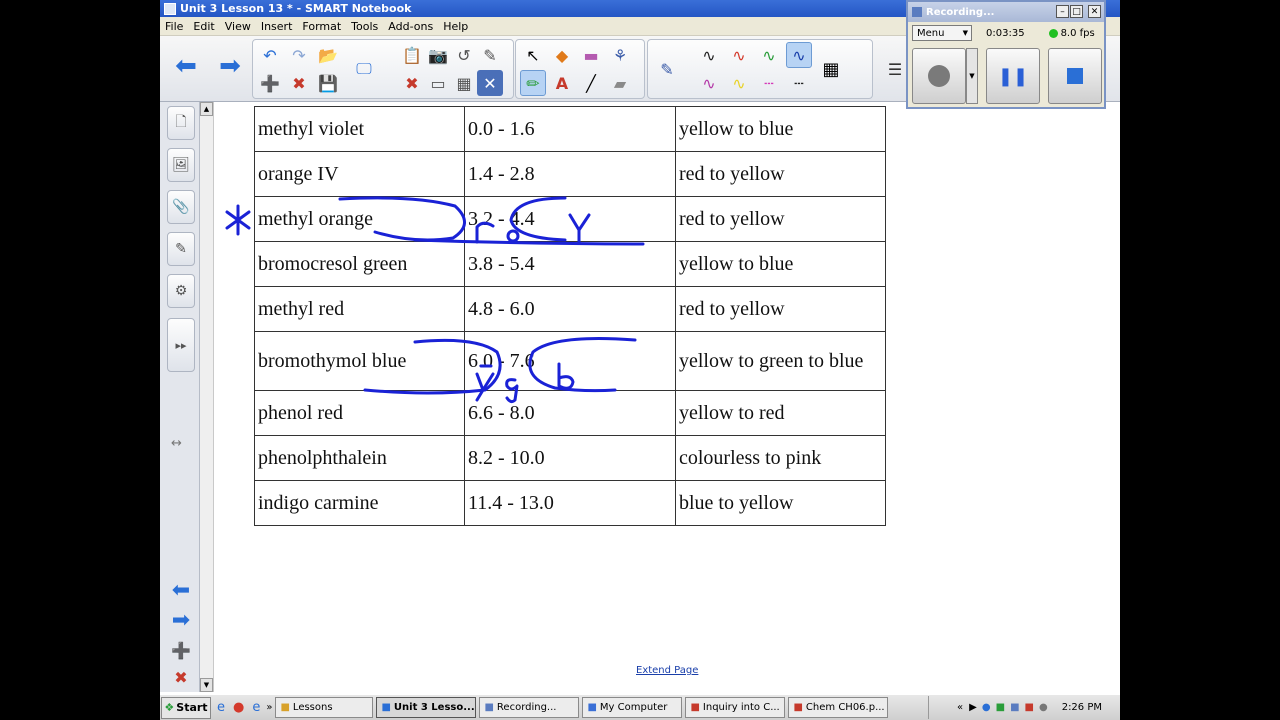  I want to click on eraser-icon: ▬, so click(591, 55).